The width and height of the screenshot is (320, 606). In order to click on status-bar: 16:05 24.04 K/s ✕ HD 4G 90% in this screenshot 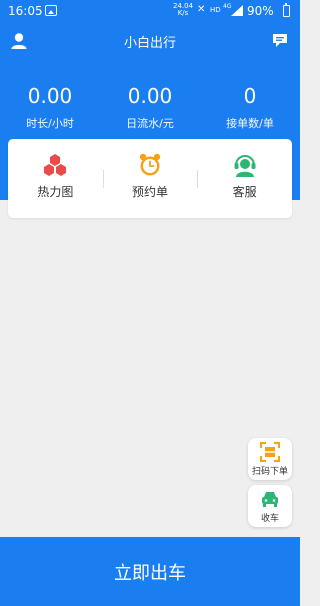, I will do `click(150, 11)`.